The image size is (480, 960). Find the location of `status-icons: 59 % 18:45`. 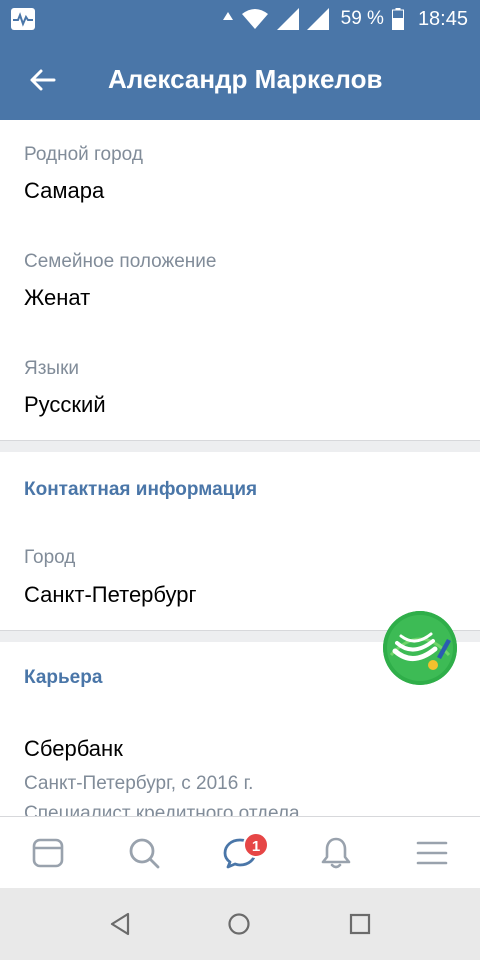

status-icons: 59 % 18:45 is located at coordinates (345, 19).